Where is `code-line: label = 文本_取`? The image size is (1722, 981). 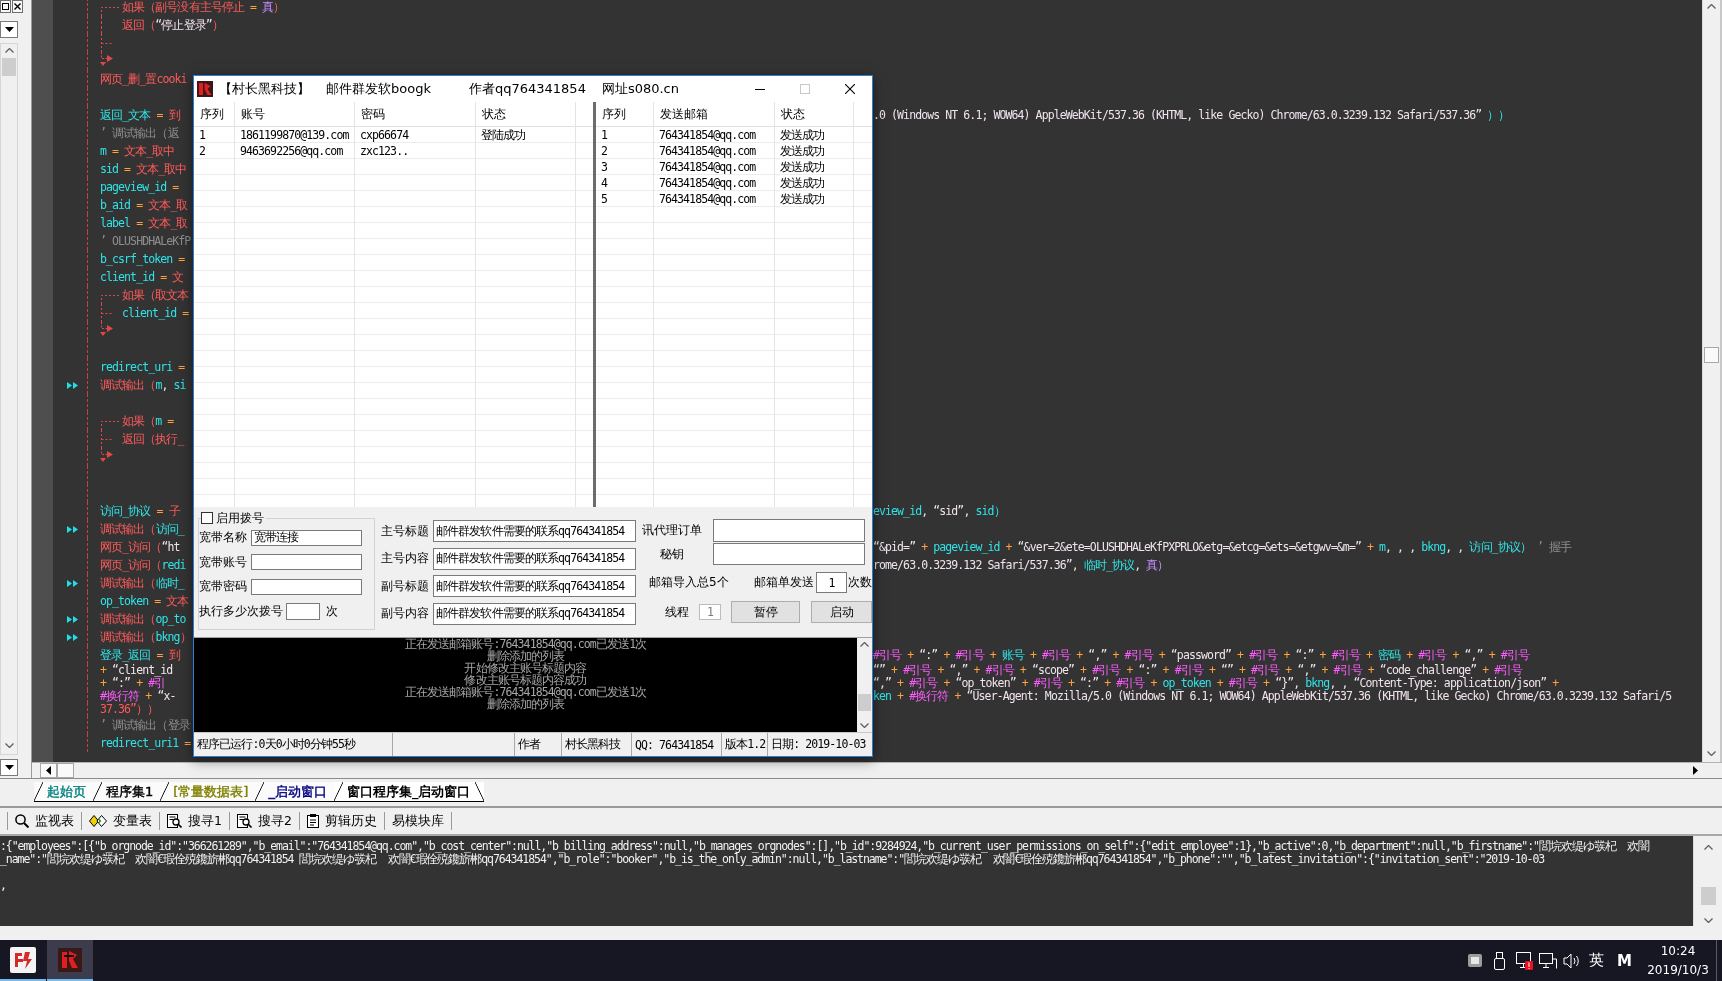 code-line: label = 文本_取 is located at coordinates (144, 223).